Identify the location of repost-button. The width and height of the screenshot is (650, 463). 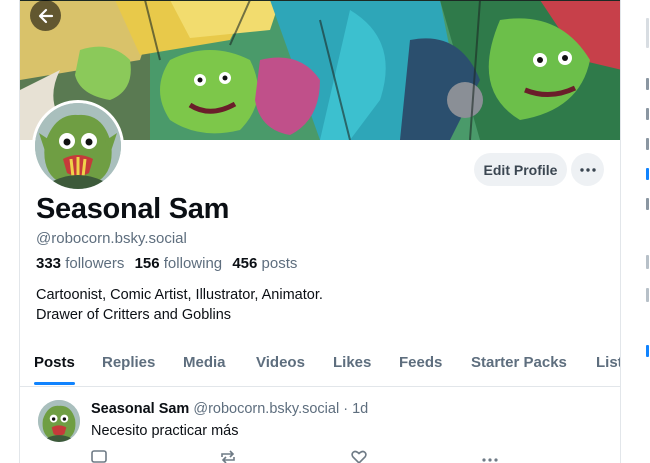
(228, 455).